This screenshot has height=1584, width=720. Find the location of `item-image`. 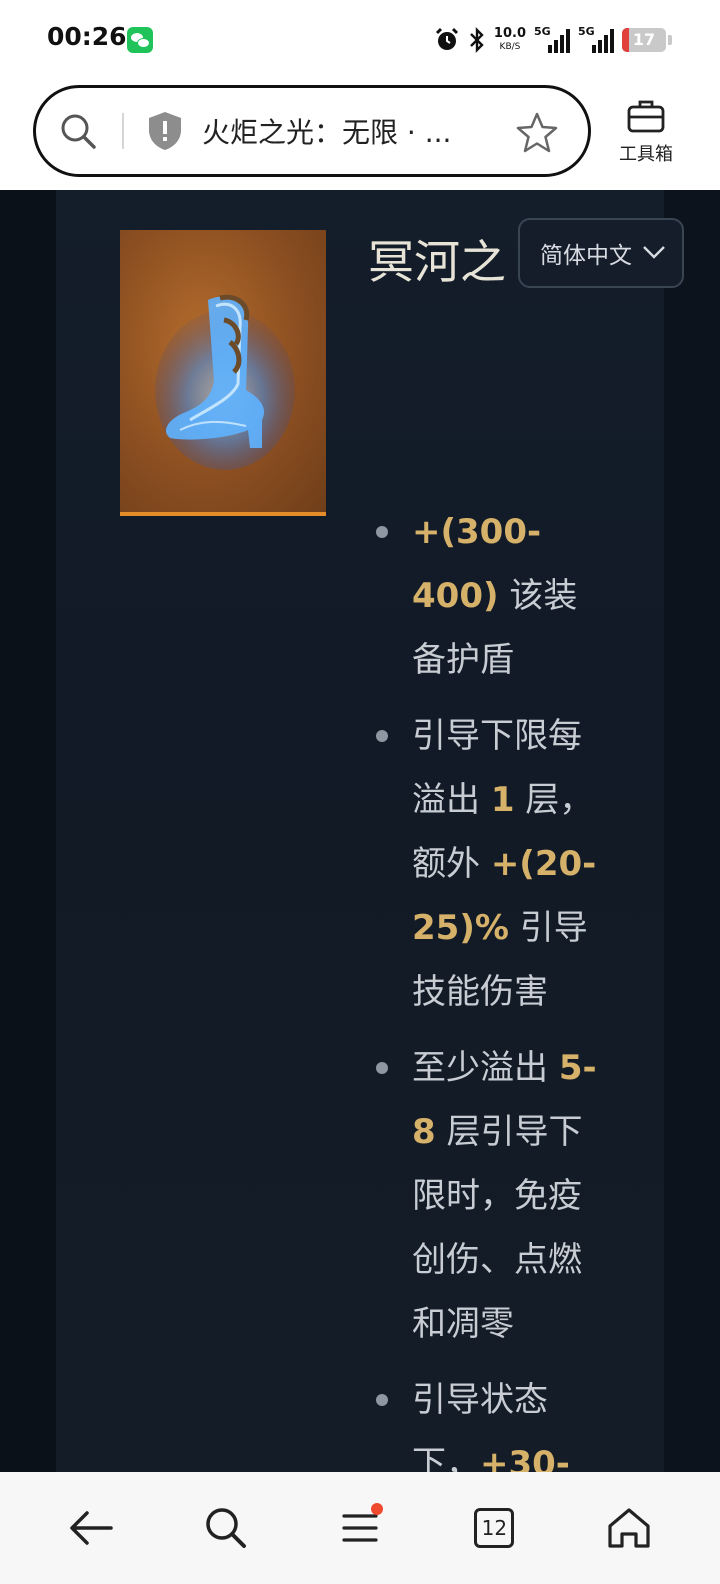

item-image is located at coordinates (223, 373).